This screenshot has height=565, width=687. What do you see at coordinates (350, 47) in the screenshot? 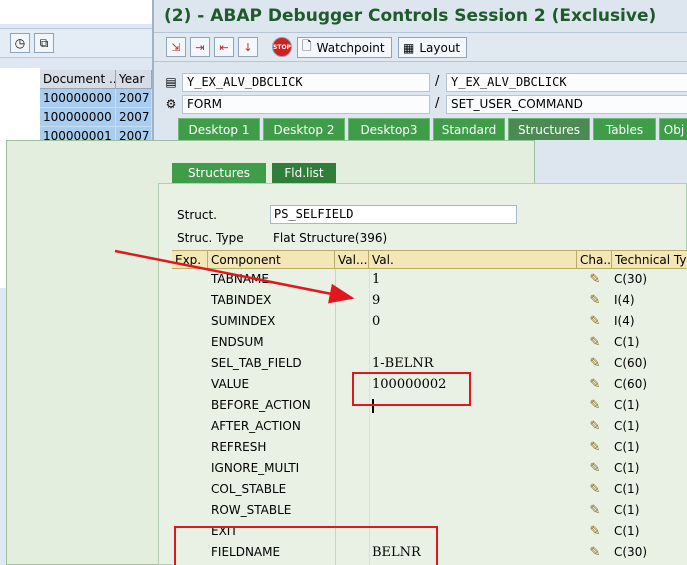
I see `watchpoint-label: Watchpoint` at bounding box center [350, 47].